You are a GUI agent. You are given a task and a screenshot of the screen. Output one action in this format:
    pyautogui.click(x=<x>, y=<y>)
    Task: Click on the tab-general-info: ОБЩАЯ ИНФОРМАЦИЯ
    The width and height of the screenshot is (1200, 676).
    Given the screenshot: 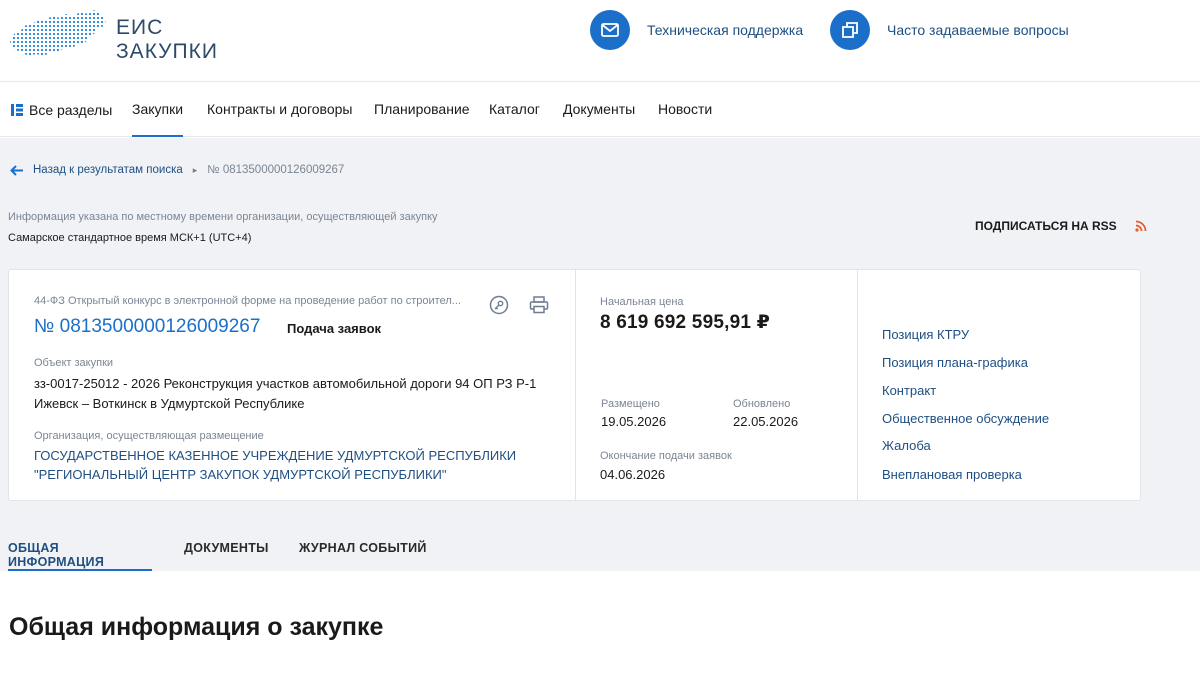 What is the action you would take?
    pyautogui.click(x=80, y=556)
    